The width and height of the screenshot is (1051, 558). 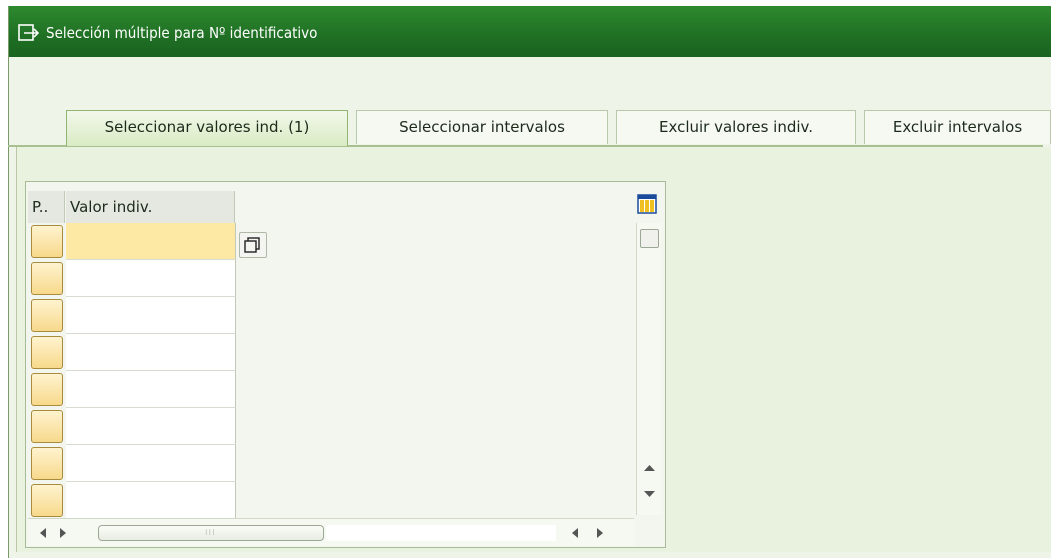 I want to click on grip-icon: ⁝⁝⁝, so click(x=210, y=532).